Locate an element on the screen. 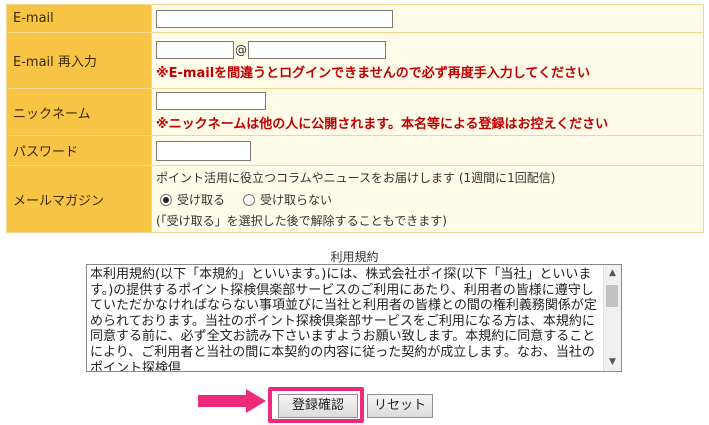 This screenshot has width=709, height=425. reset-button: リセット is located at coordinates (400, 406).